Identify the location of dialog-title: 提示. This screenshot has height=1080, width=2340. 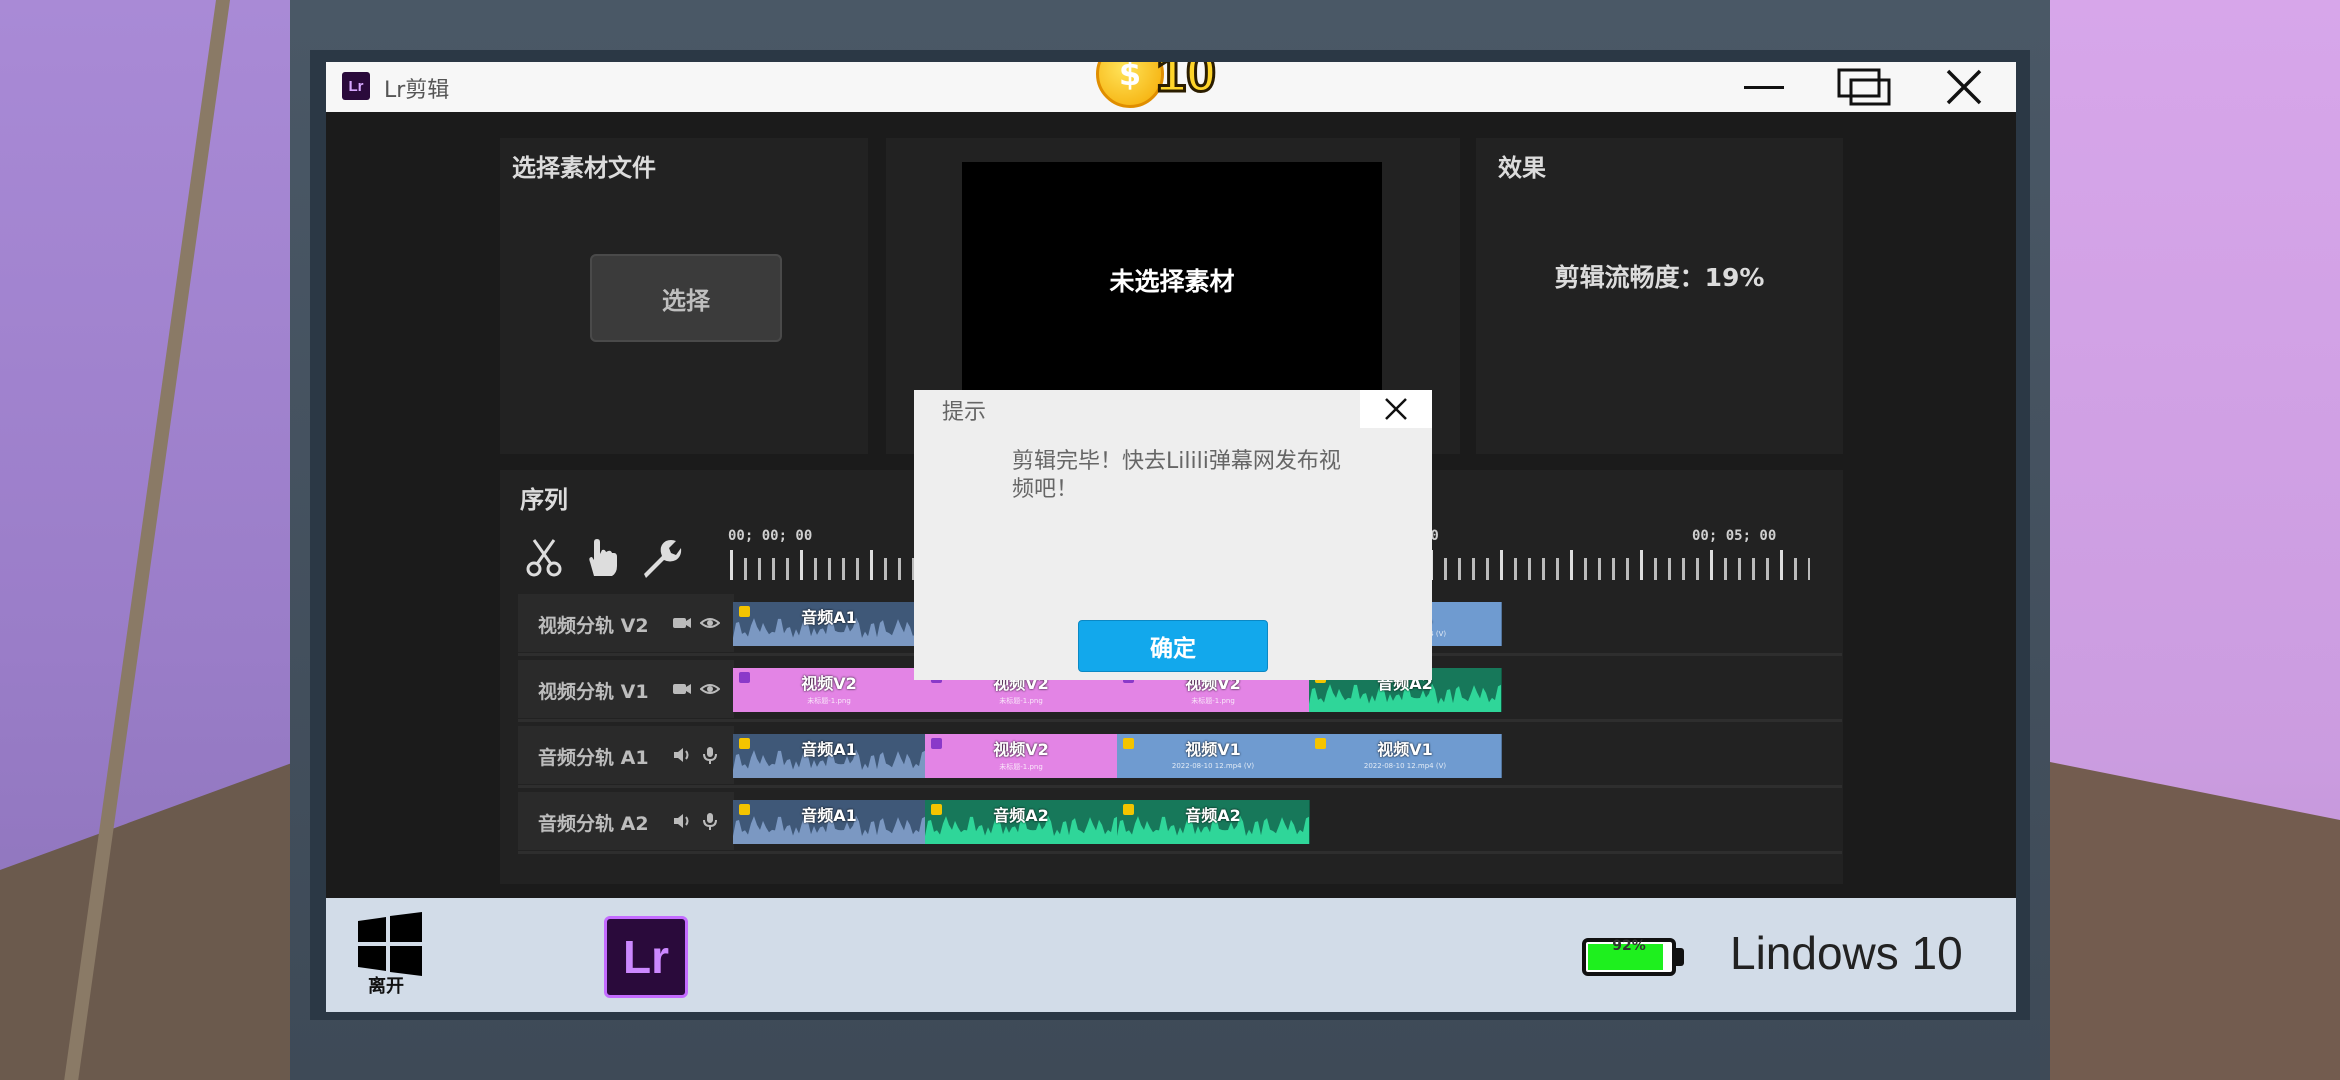
(964, 412).